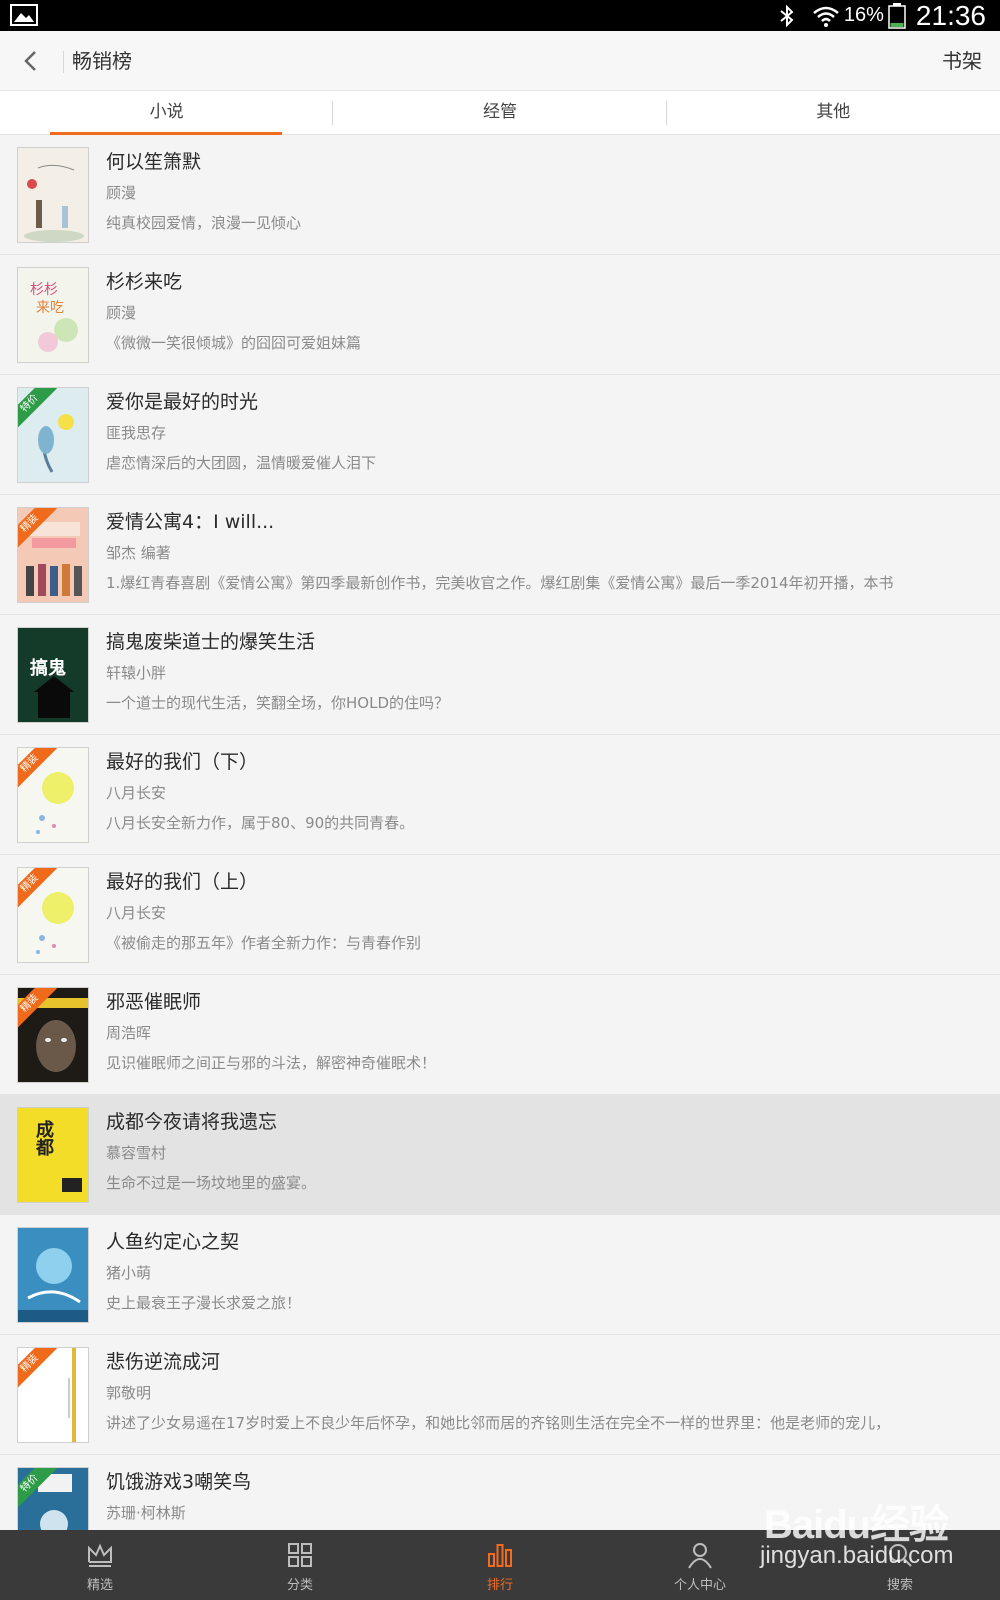 The height and width of the screenshot is (1600, 1000). Describe the element at coordinates (154, 162) in the screenshot. I see `book-title: 何以笙箫默` at that location.